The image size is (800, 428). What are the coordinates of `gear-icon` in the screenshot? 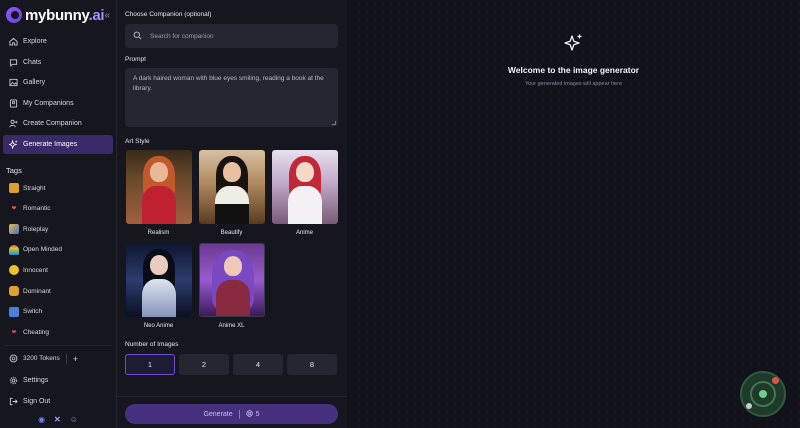 It's located at (13, 380).